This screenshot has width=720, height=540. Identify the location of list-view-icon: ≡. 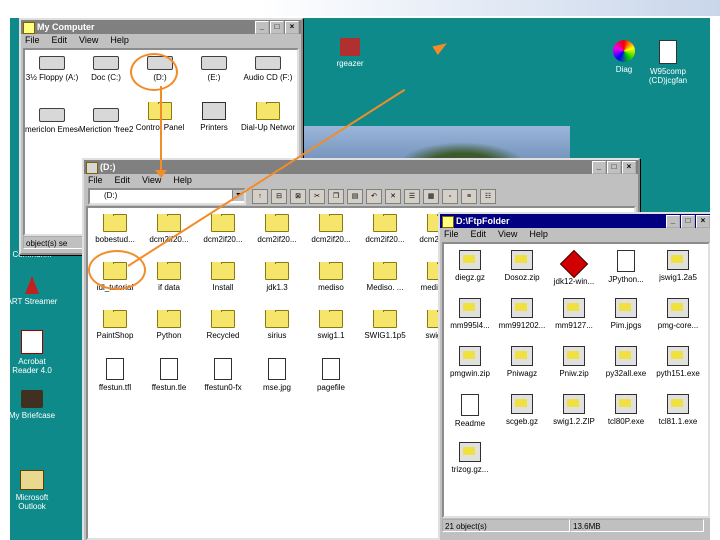
(469, 196).